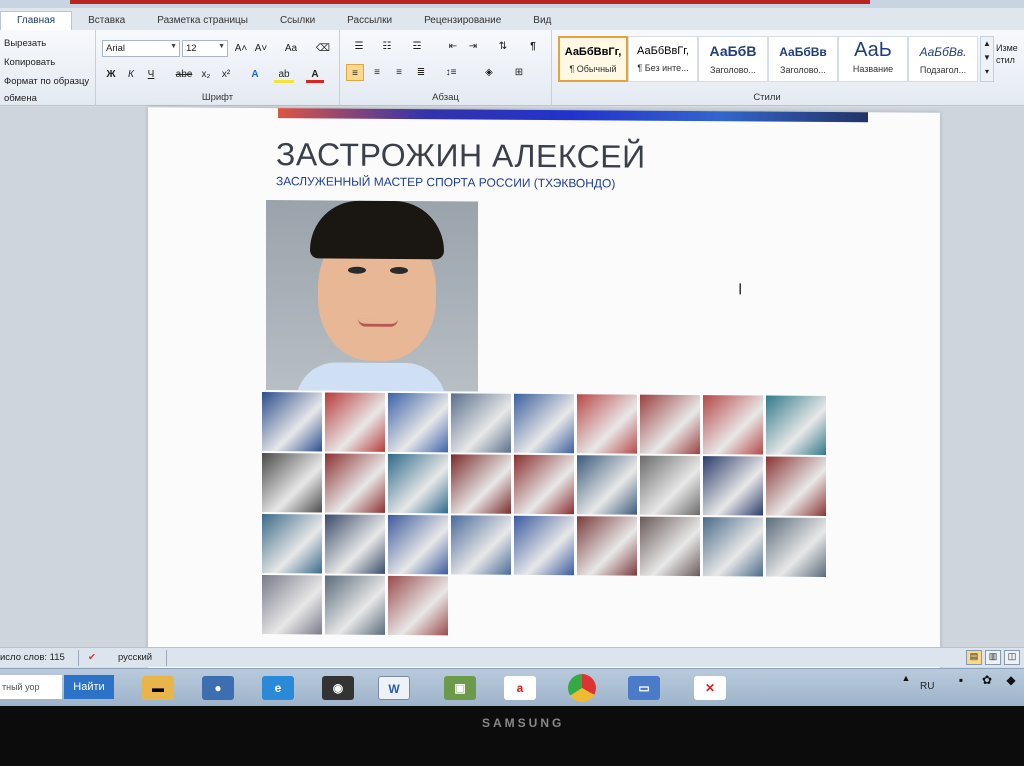 The width and height of the screenshot is (1024, 766). Describe the element at coordinates (489, 72) in the screenshot. I see `shading-icon: ◈` at that location.